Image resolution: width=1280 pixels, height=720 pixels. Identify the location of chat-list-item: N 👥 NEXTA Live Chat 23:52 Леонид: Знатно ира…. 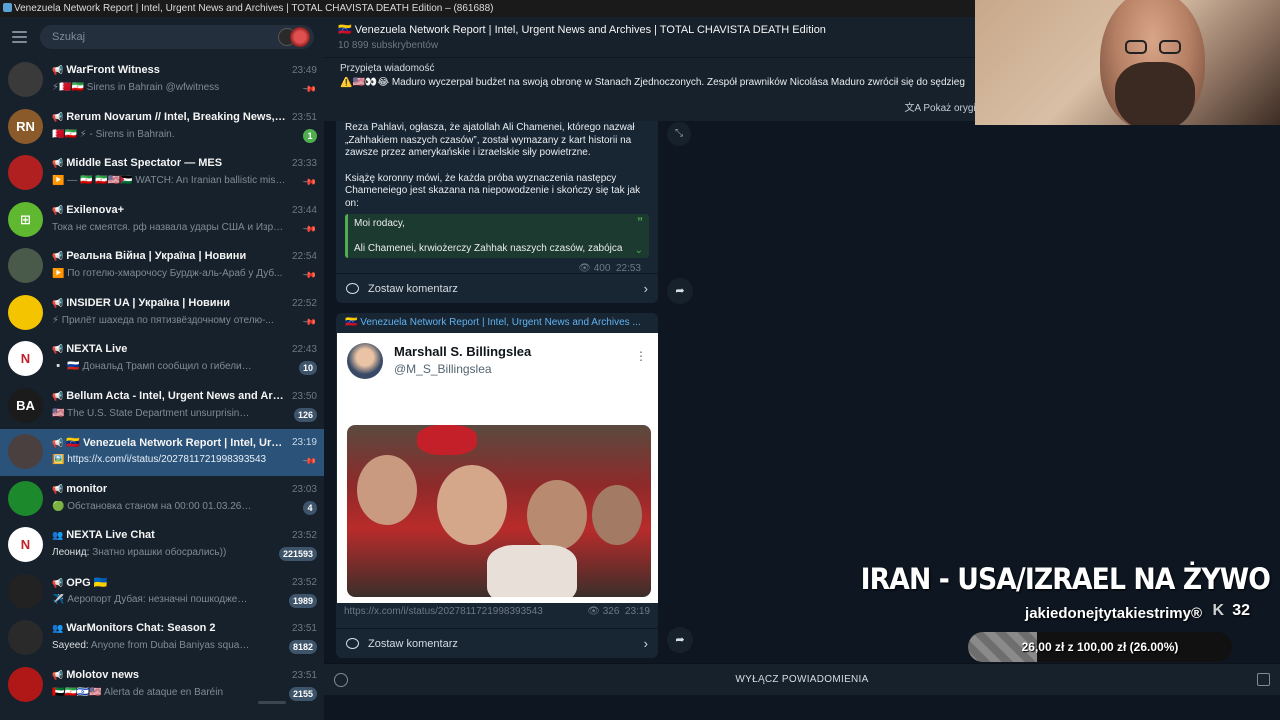
(162, 545).